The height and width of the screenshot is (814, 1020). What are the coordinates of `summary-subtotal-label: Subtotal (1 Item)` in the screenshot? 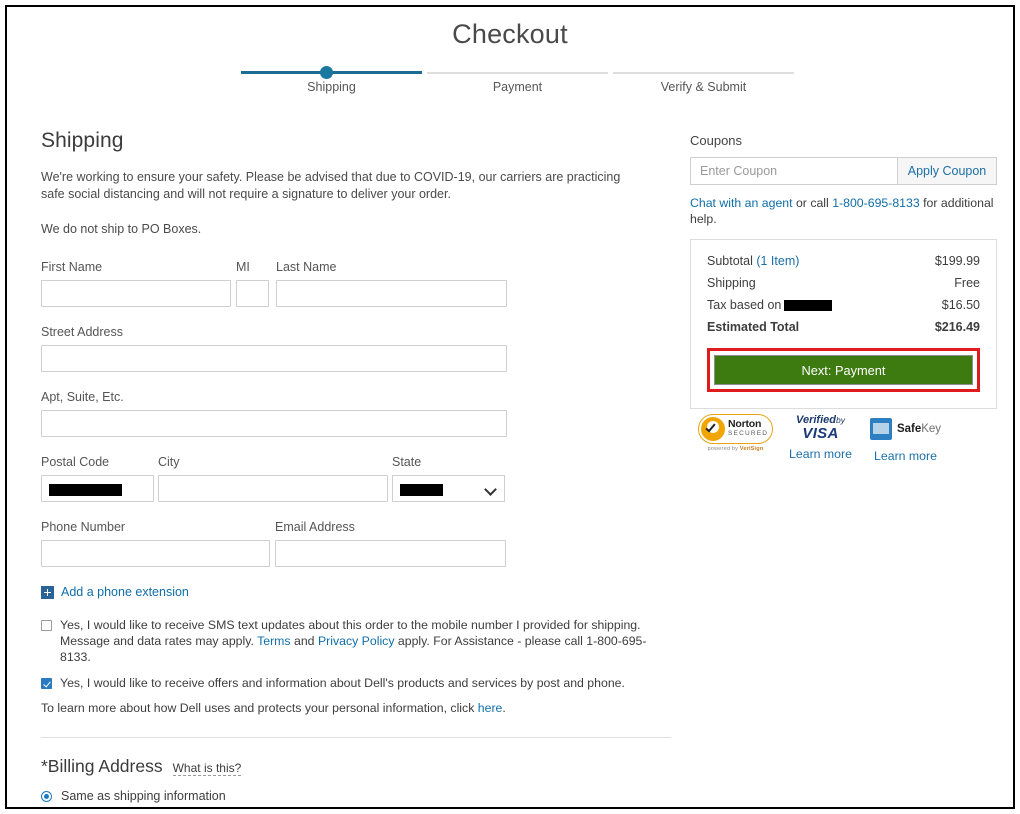 It's located at (753, 261).